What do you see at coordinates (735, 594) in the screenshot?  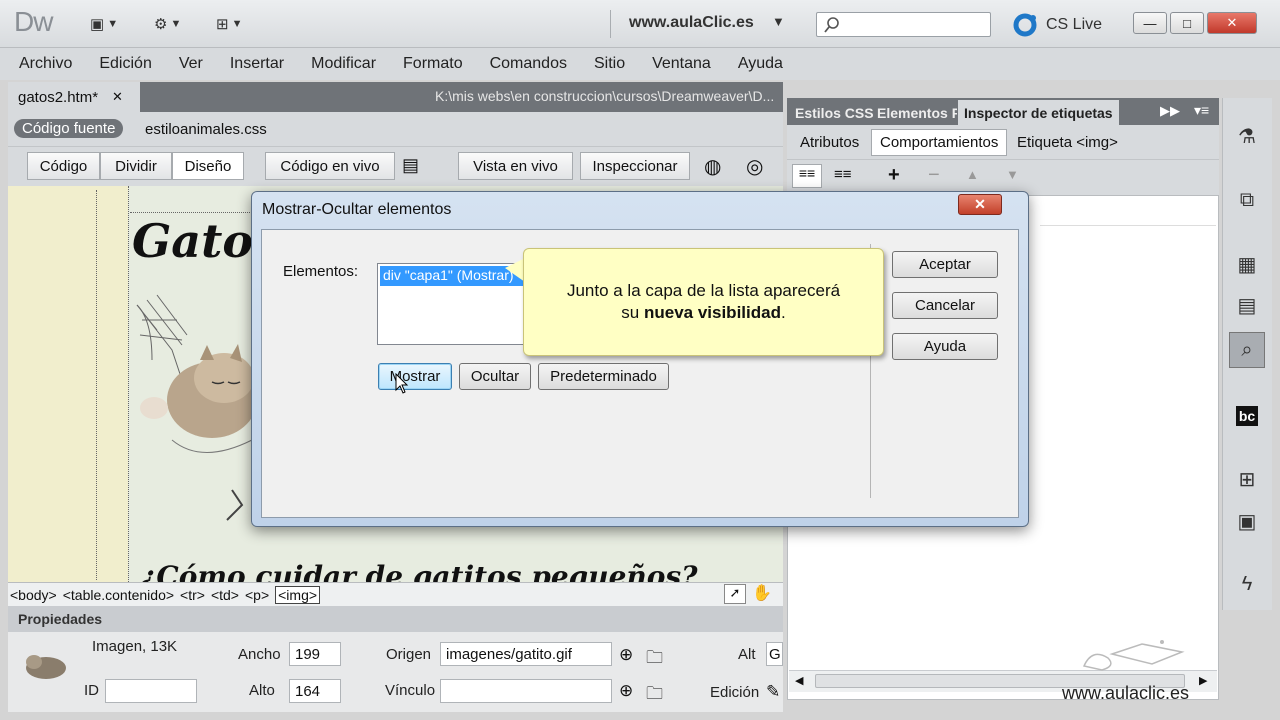 I see `select-tool-icon: ➚` at bounding box center [735, 594].